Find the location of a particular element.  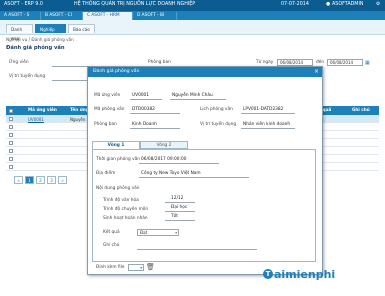

applicant-code-value: UV0001 is located at coordinates (141, 95).